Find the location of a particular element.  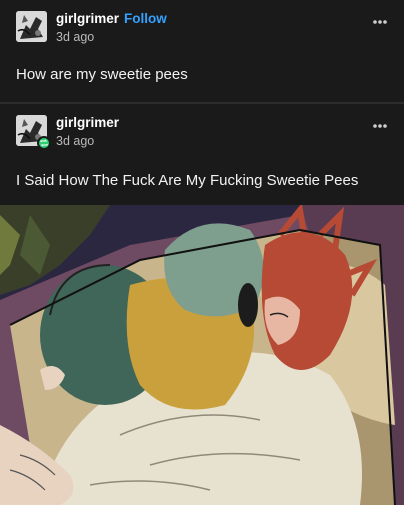

follow-button: Follow is located at coordinates (145, 18).